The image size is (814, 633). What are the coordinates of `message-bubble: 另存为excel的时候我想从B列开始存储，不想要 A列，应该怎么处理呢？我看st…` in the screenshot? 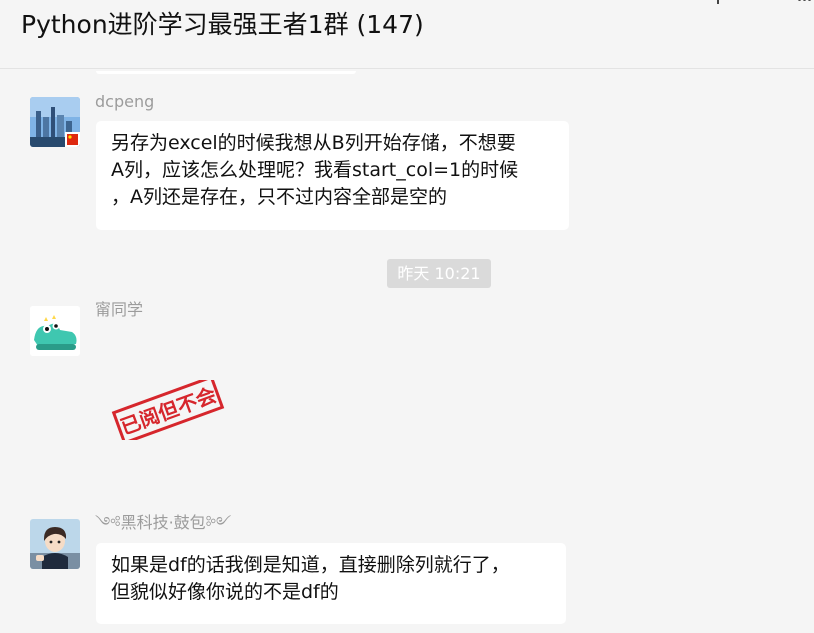 It's located at (332, 175).